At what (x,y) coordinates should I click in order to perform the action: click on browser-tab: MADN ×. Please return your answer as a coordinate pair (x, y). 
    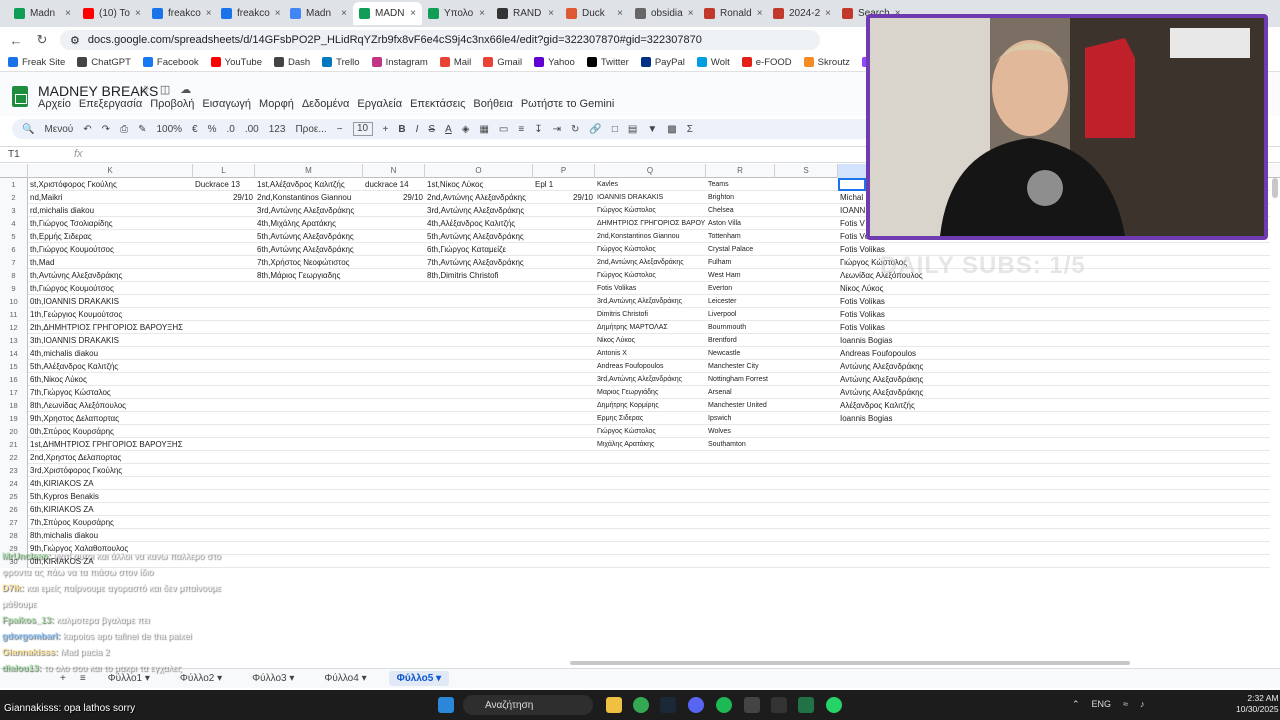
    Looking at the image, I should click on (387, 13).